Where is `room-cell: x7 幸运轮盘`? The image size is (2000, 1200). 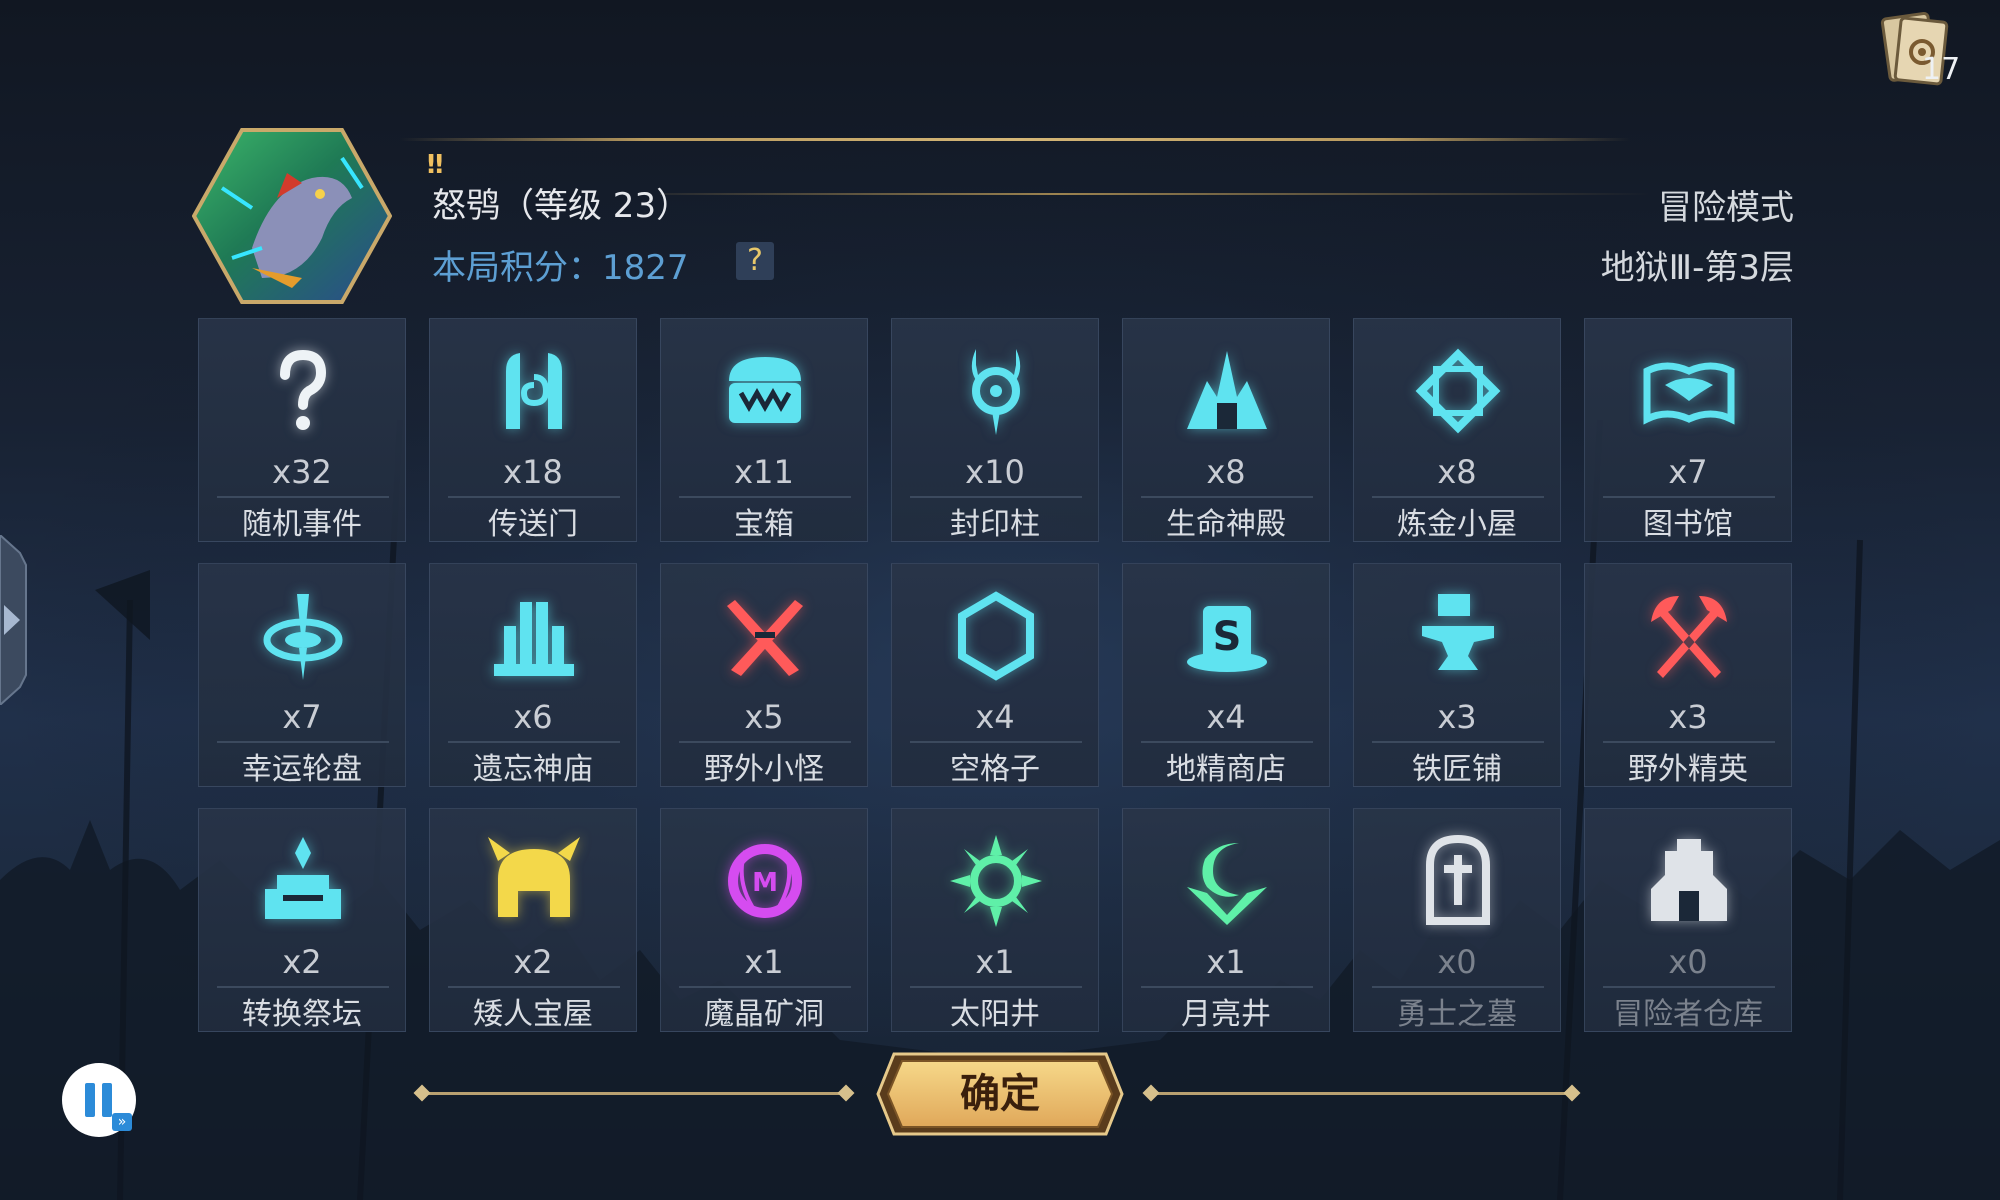 room-cell: x7 幸运轮盘 is located at coordinates (302, 675).